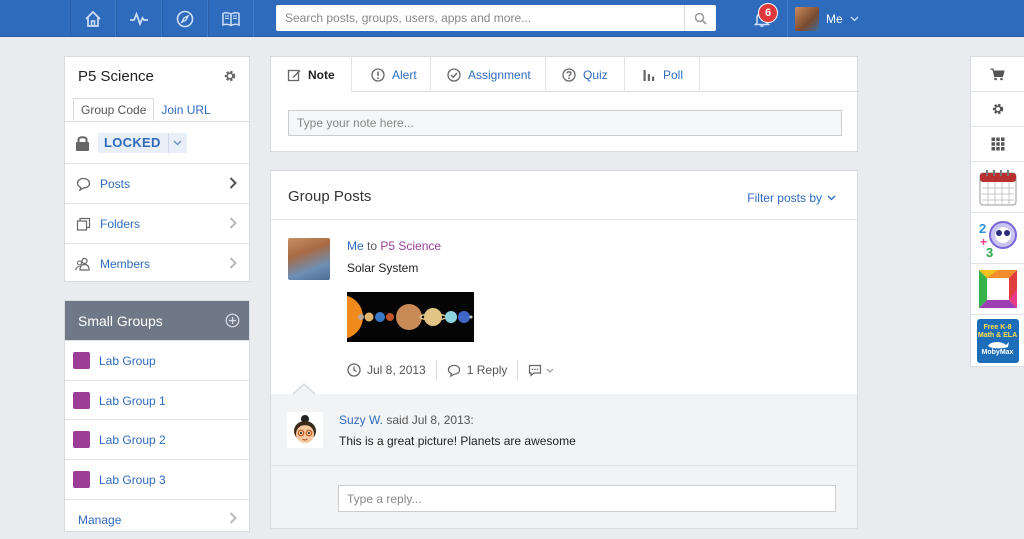 This screenshot has height=539, width=1024. I want to click on post-group-link: P5 Science, so click(410, 246).